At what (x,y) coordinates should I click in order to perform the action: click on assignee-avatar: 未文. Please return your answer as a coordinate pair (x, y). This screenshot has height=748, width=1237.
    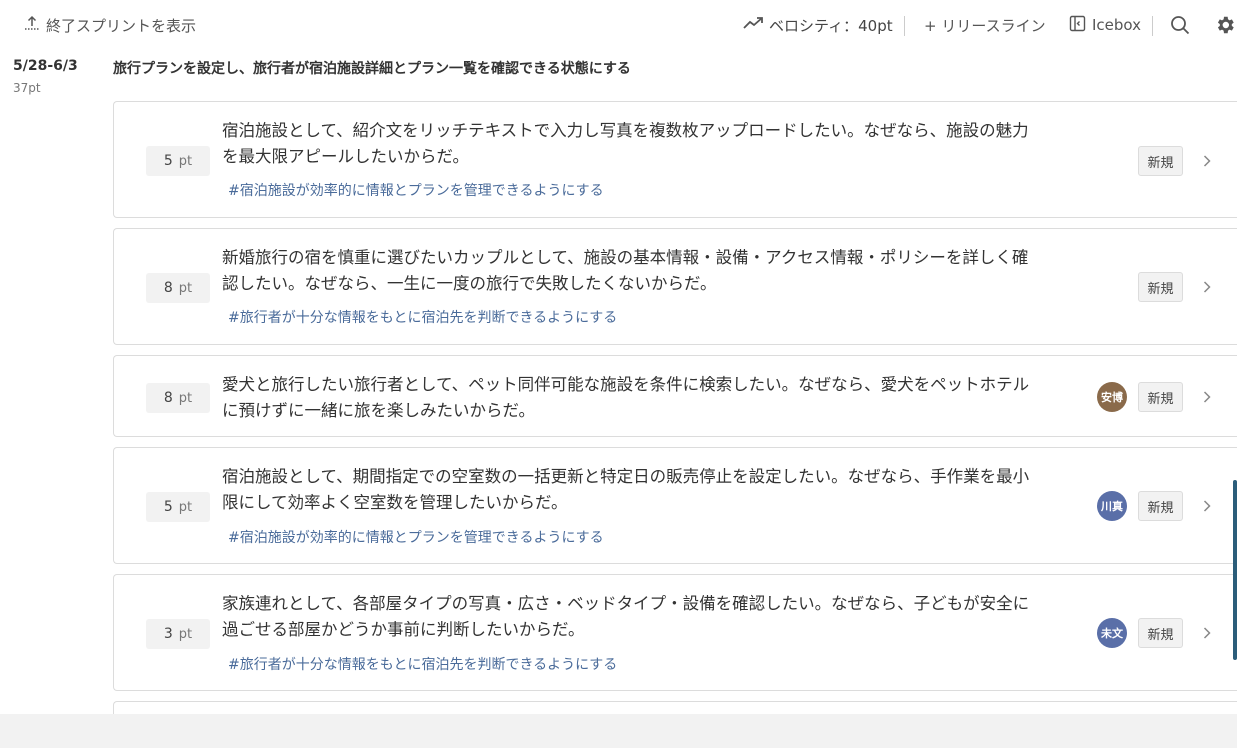
    Looking at the image, I should click on (1112, 633).